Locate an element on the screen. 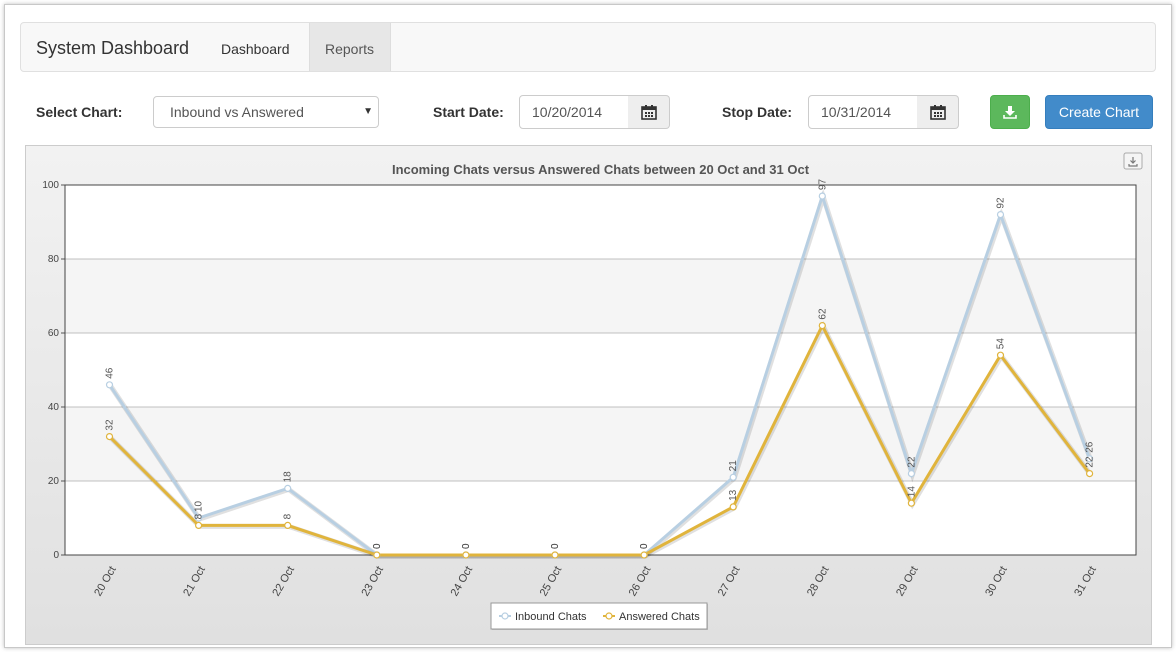  brand-title: System Dashboard is located at coordinates (112, 48).